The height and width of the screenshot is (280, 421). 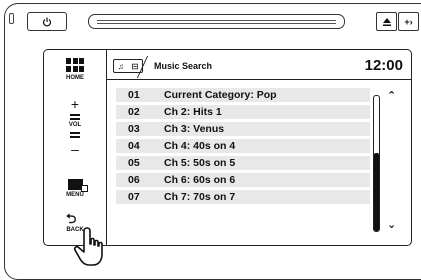 I want to click on list-item: 06 Ch 6: 60s on 6, so click(x=243, y=180).